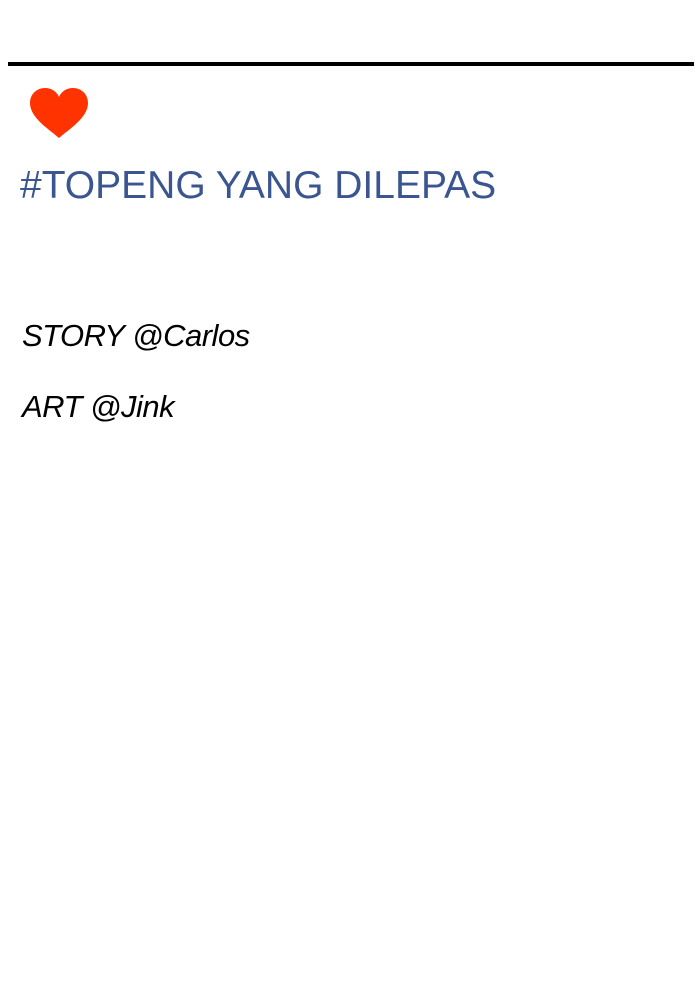 This screenshot has height=1000, width=700. I want to click on page-title: #TOPENG YANG DILEPAS, so click(258, 185).